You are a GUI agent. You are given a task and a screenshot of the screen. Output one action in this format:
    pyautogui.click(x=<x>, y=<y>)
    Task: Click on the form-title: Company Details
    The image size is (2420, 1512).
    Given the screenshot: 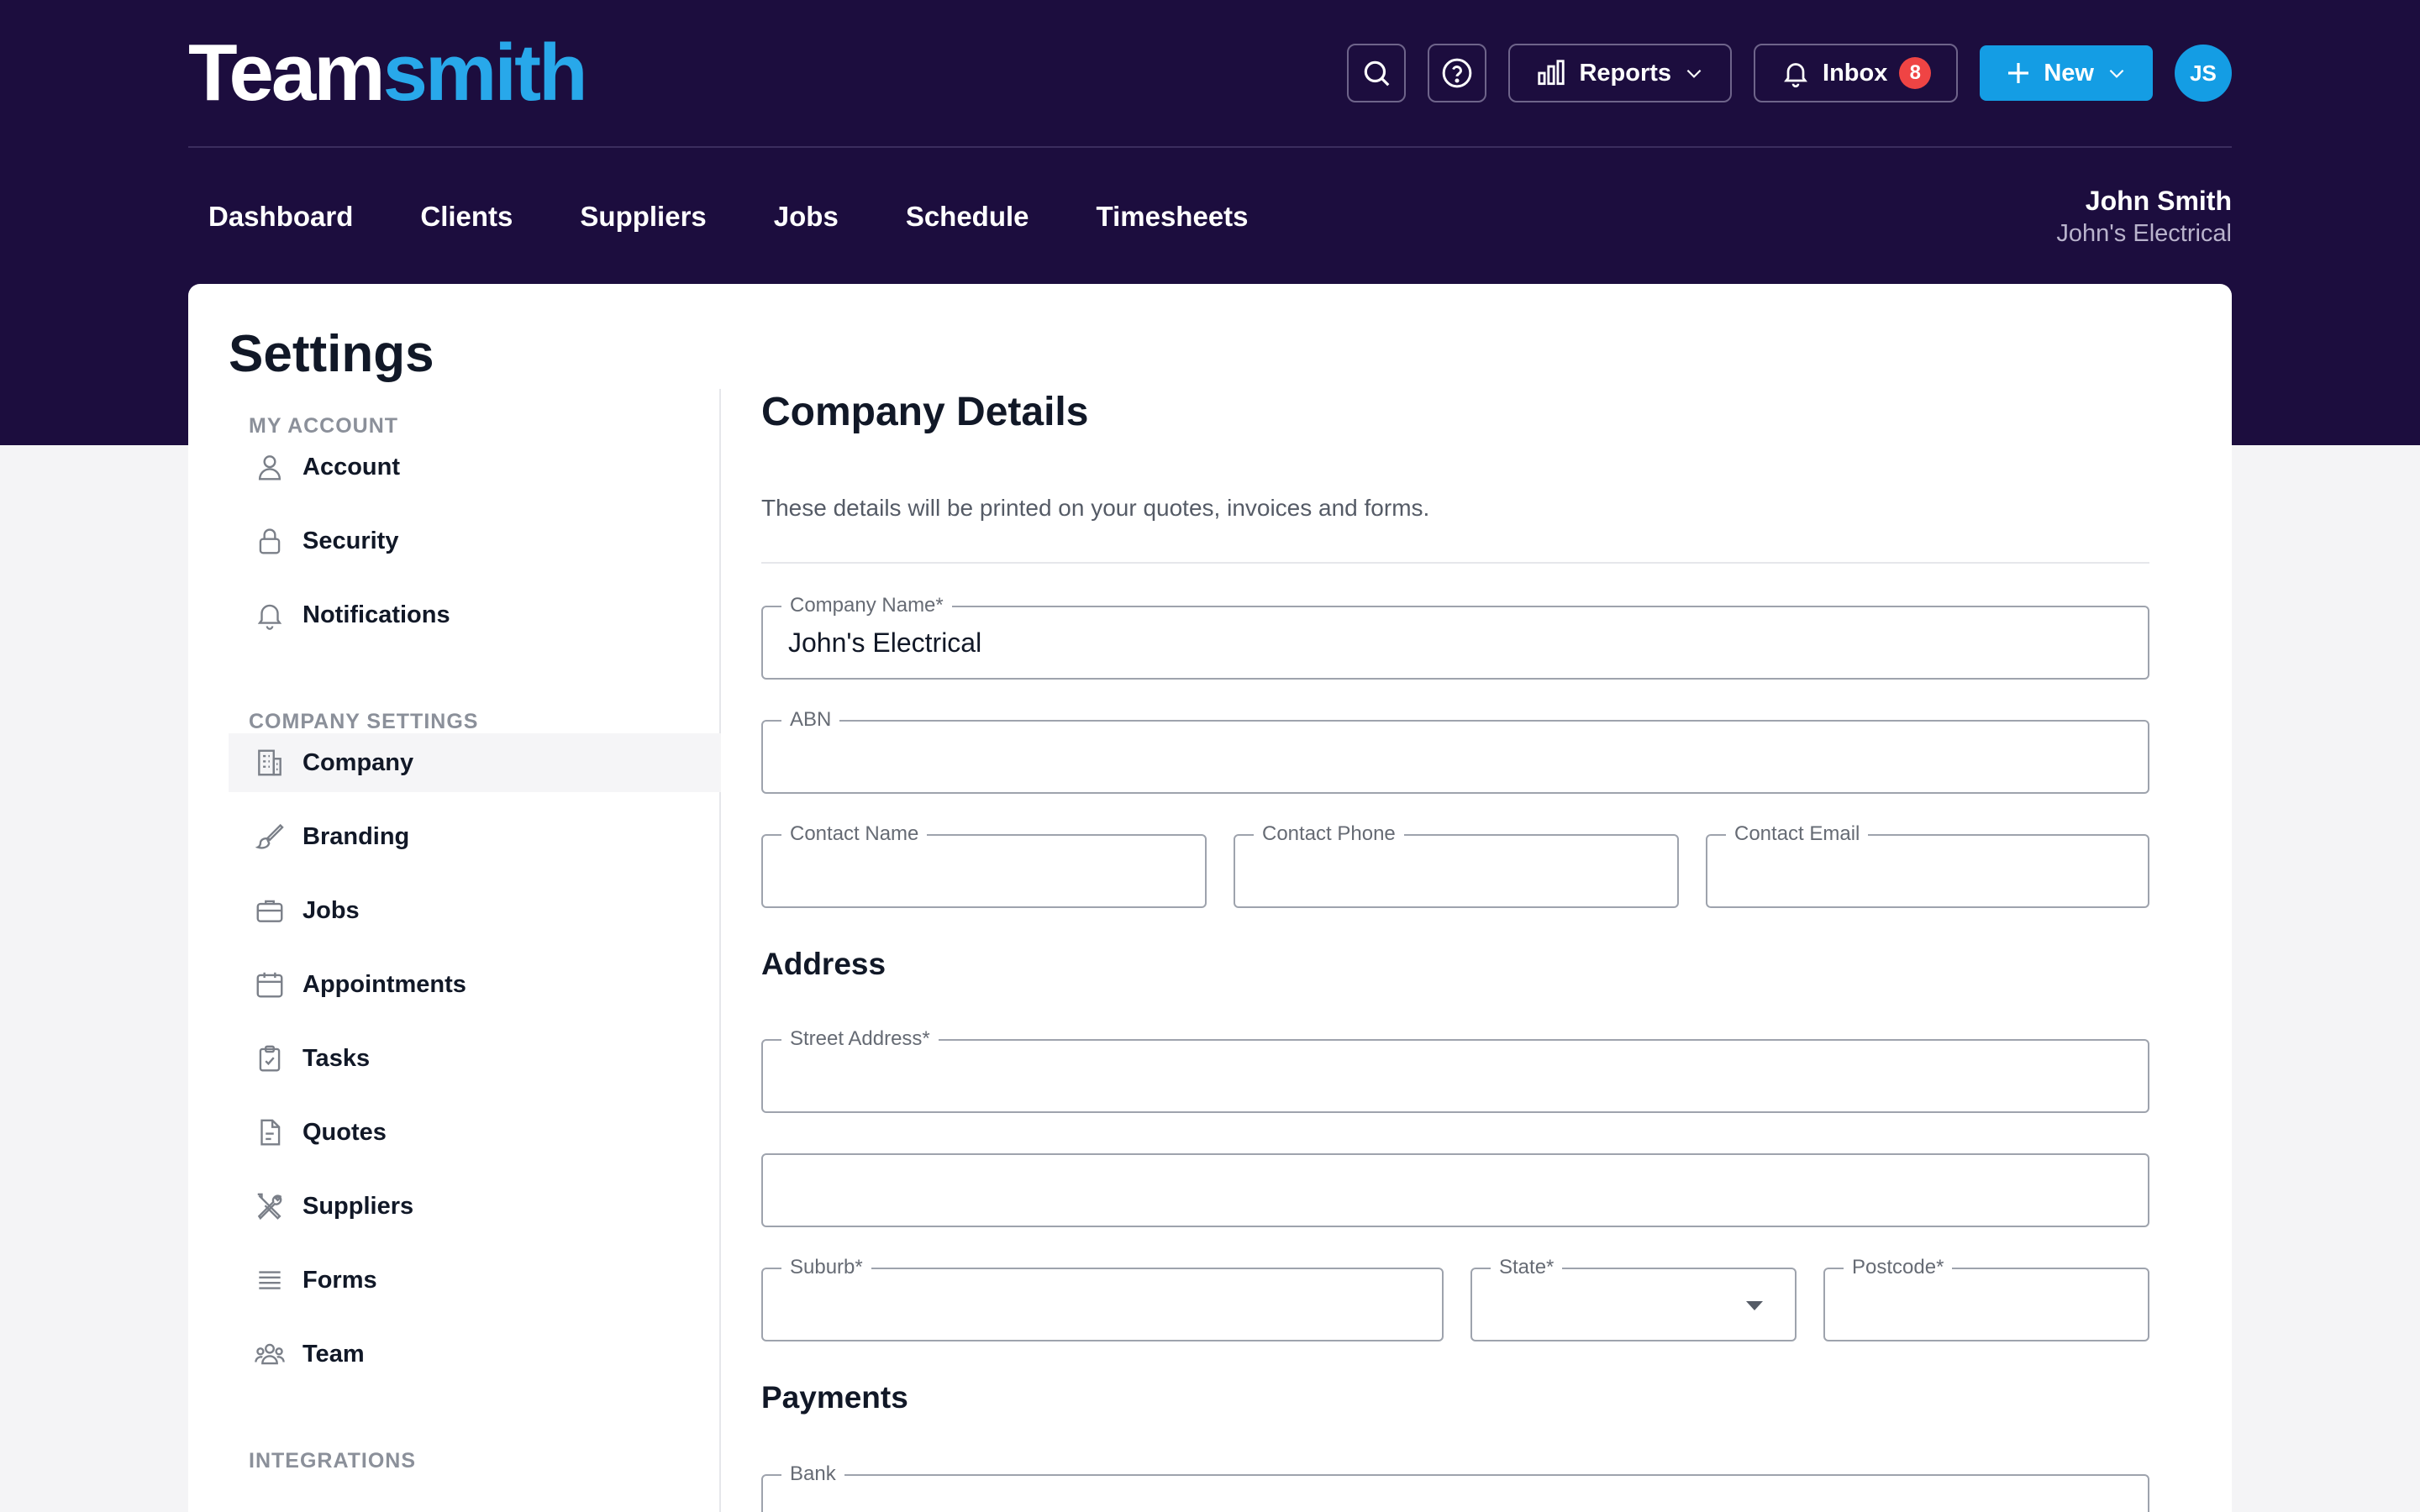 What is the action you would take?
    pyautogui.click(x=925, y=412)
    